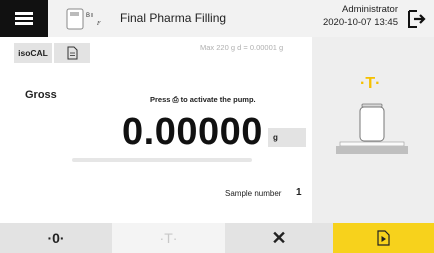 This screenshot has height=253, width=434. I want to click on clear-button: ✕, so click(279, 238).